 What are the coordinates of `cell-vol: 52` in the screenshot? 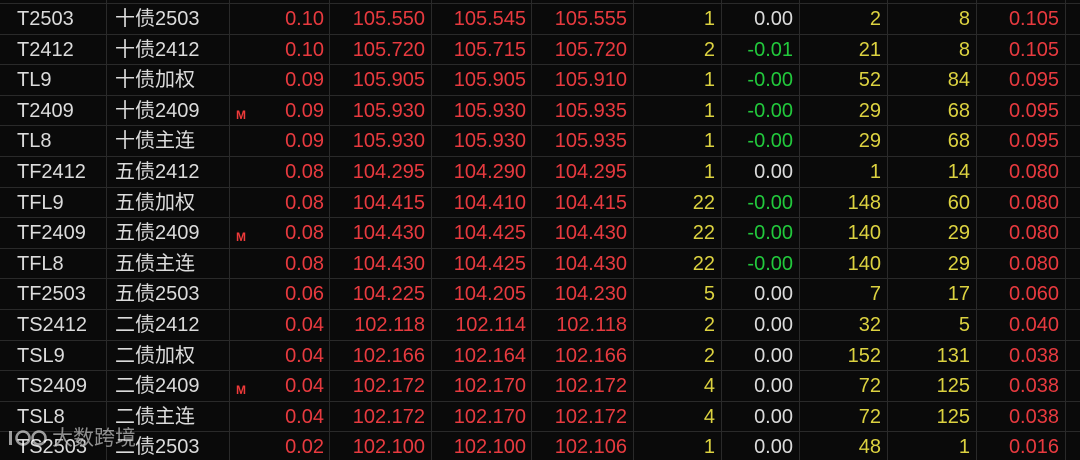 It's located at (844, 80).